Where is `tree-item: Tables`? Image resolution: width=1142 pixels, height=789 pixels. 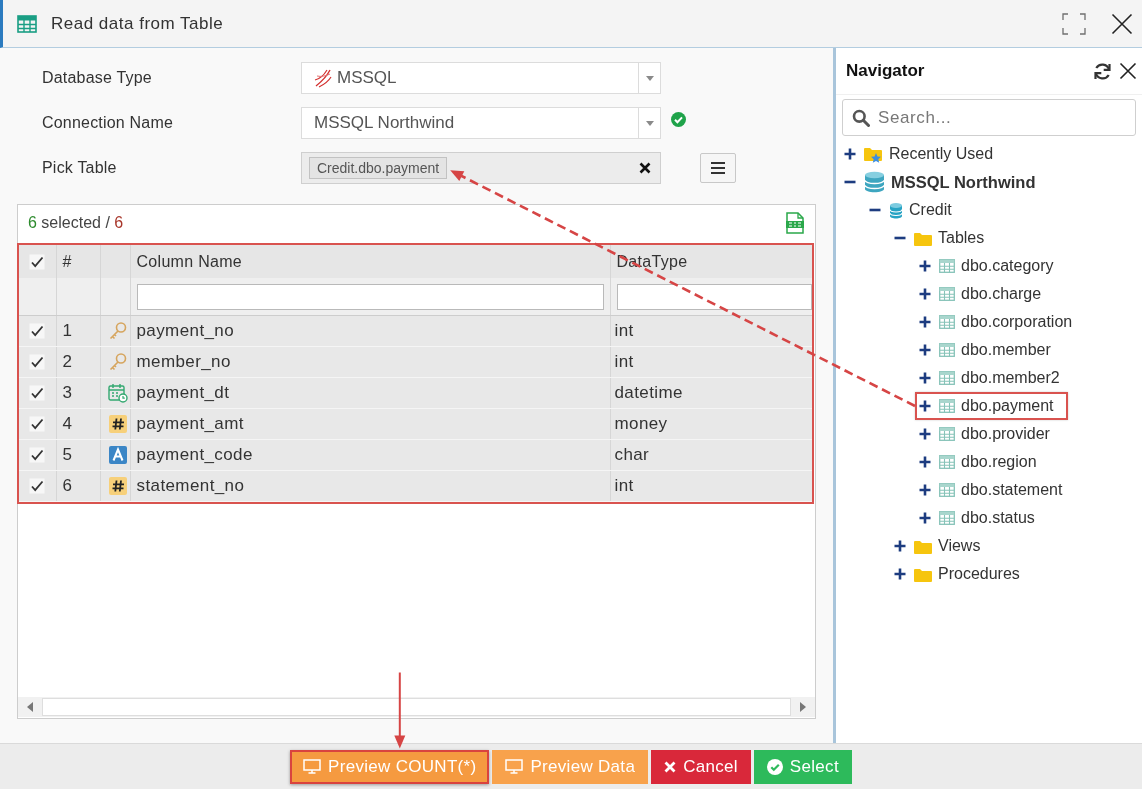
tree-item: Tables is located at coordinates (944, 238).